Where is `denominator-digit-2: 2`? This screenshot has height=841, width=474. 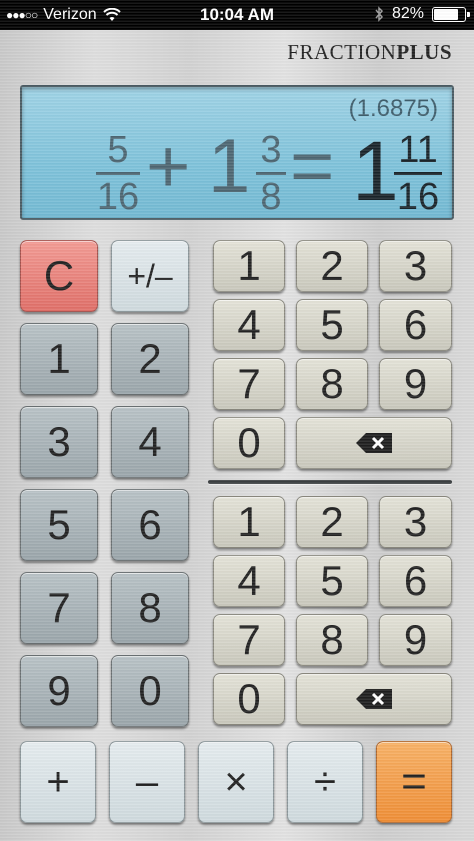 denominator-digit-2: 2 is located at coordinates (332, 522).